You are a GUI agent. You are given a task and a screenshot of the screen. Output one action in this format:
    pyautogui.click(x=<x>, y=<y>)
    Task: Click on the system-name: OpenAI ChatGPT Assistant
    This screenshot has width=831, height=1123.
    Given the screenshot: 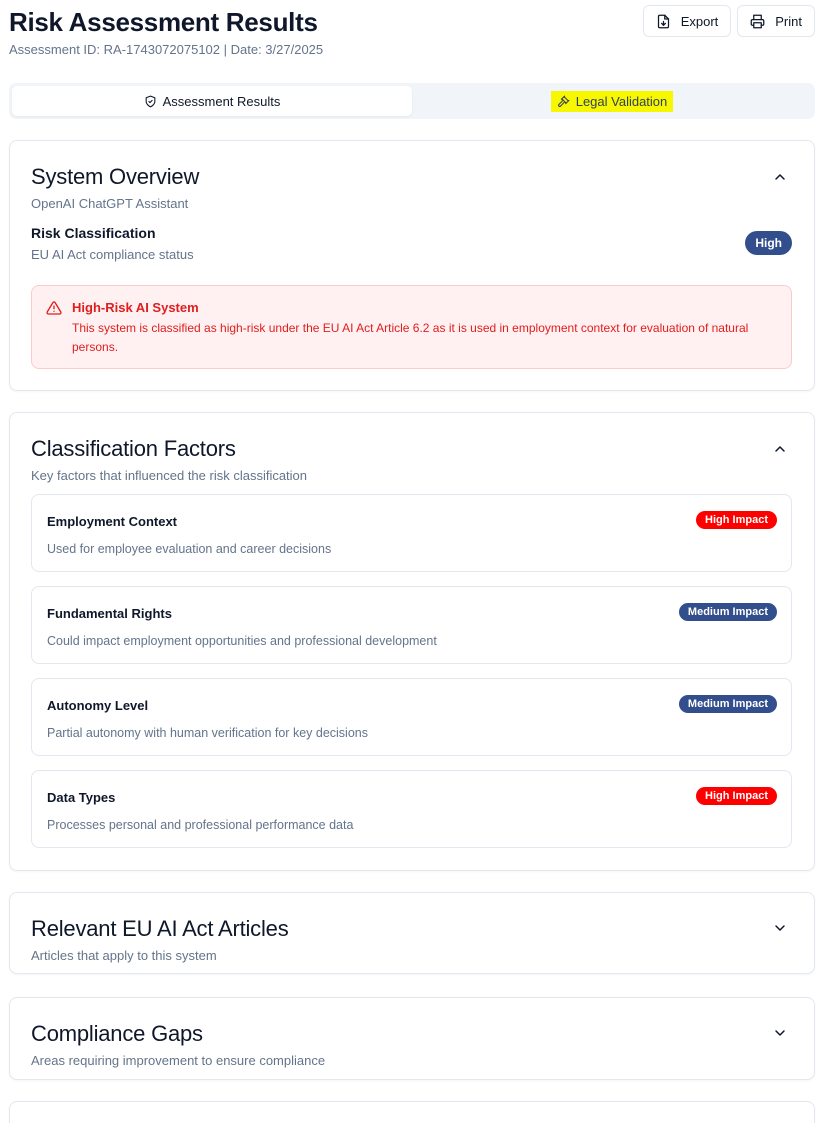 What is the action you would take?
    pyautogui.click(x=110, y=203)
    